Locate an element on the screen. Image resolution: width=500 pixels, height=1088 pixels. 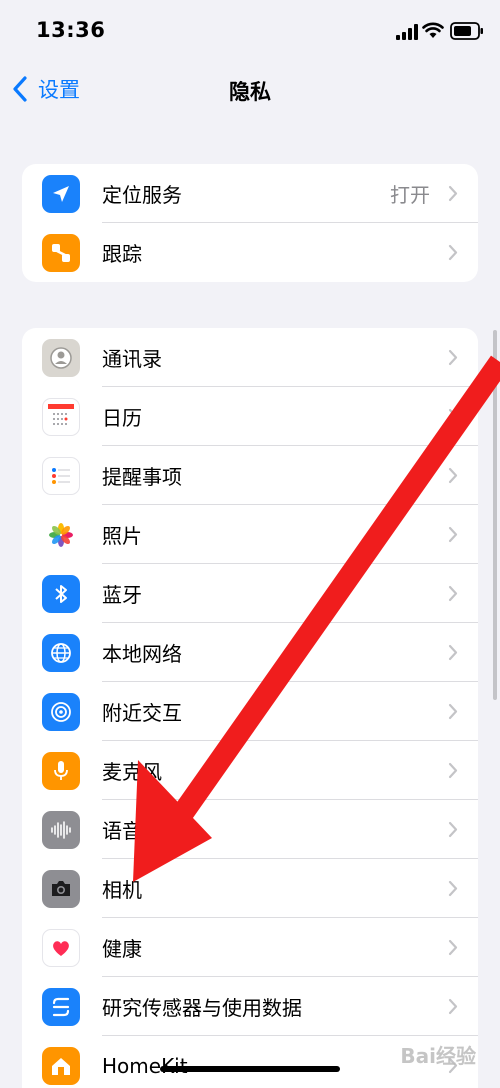
photos-icon is located at coordinates (61, 535).